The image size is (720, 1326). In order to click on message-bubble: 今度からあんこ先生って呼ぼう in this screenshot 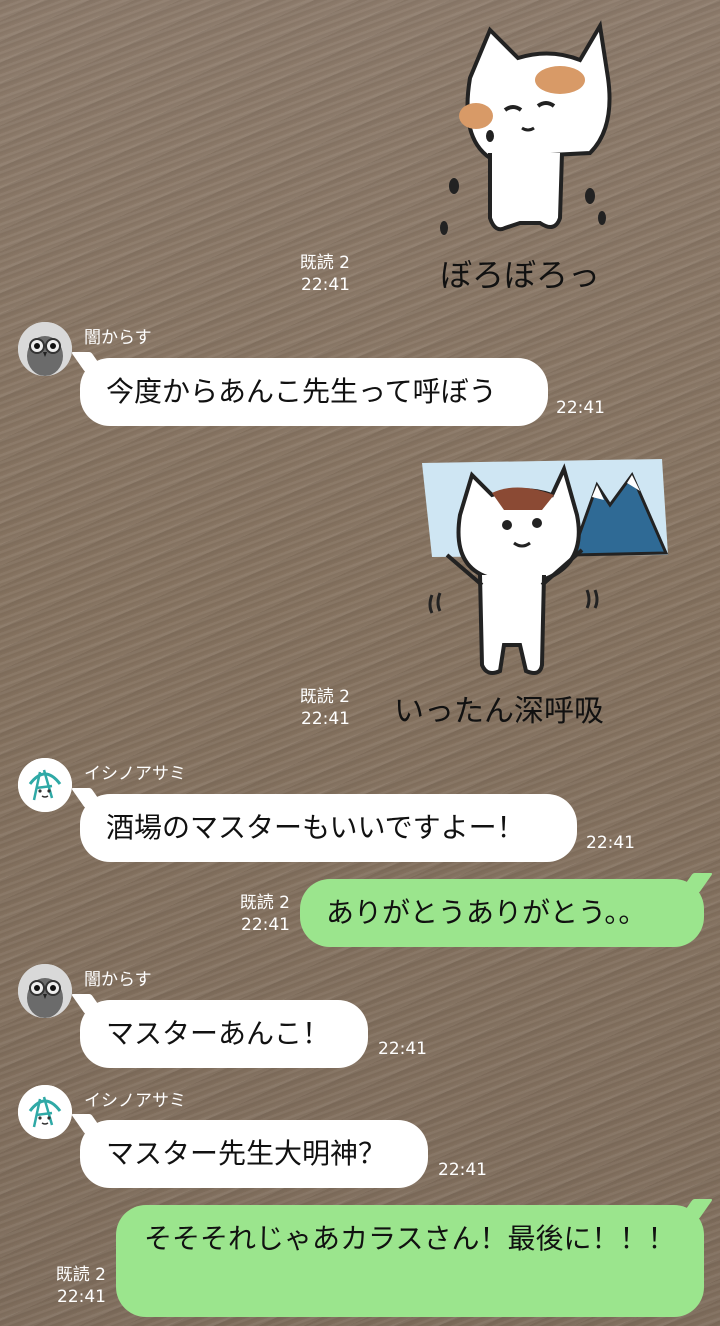, I will do `click(314, 392)`.